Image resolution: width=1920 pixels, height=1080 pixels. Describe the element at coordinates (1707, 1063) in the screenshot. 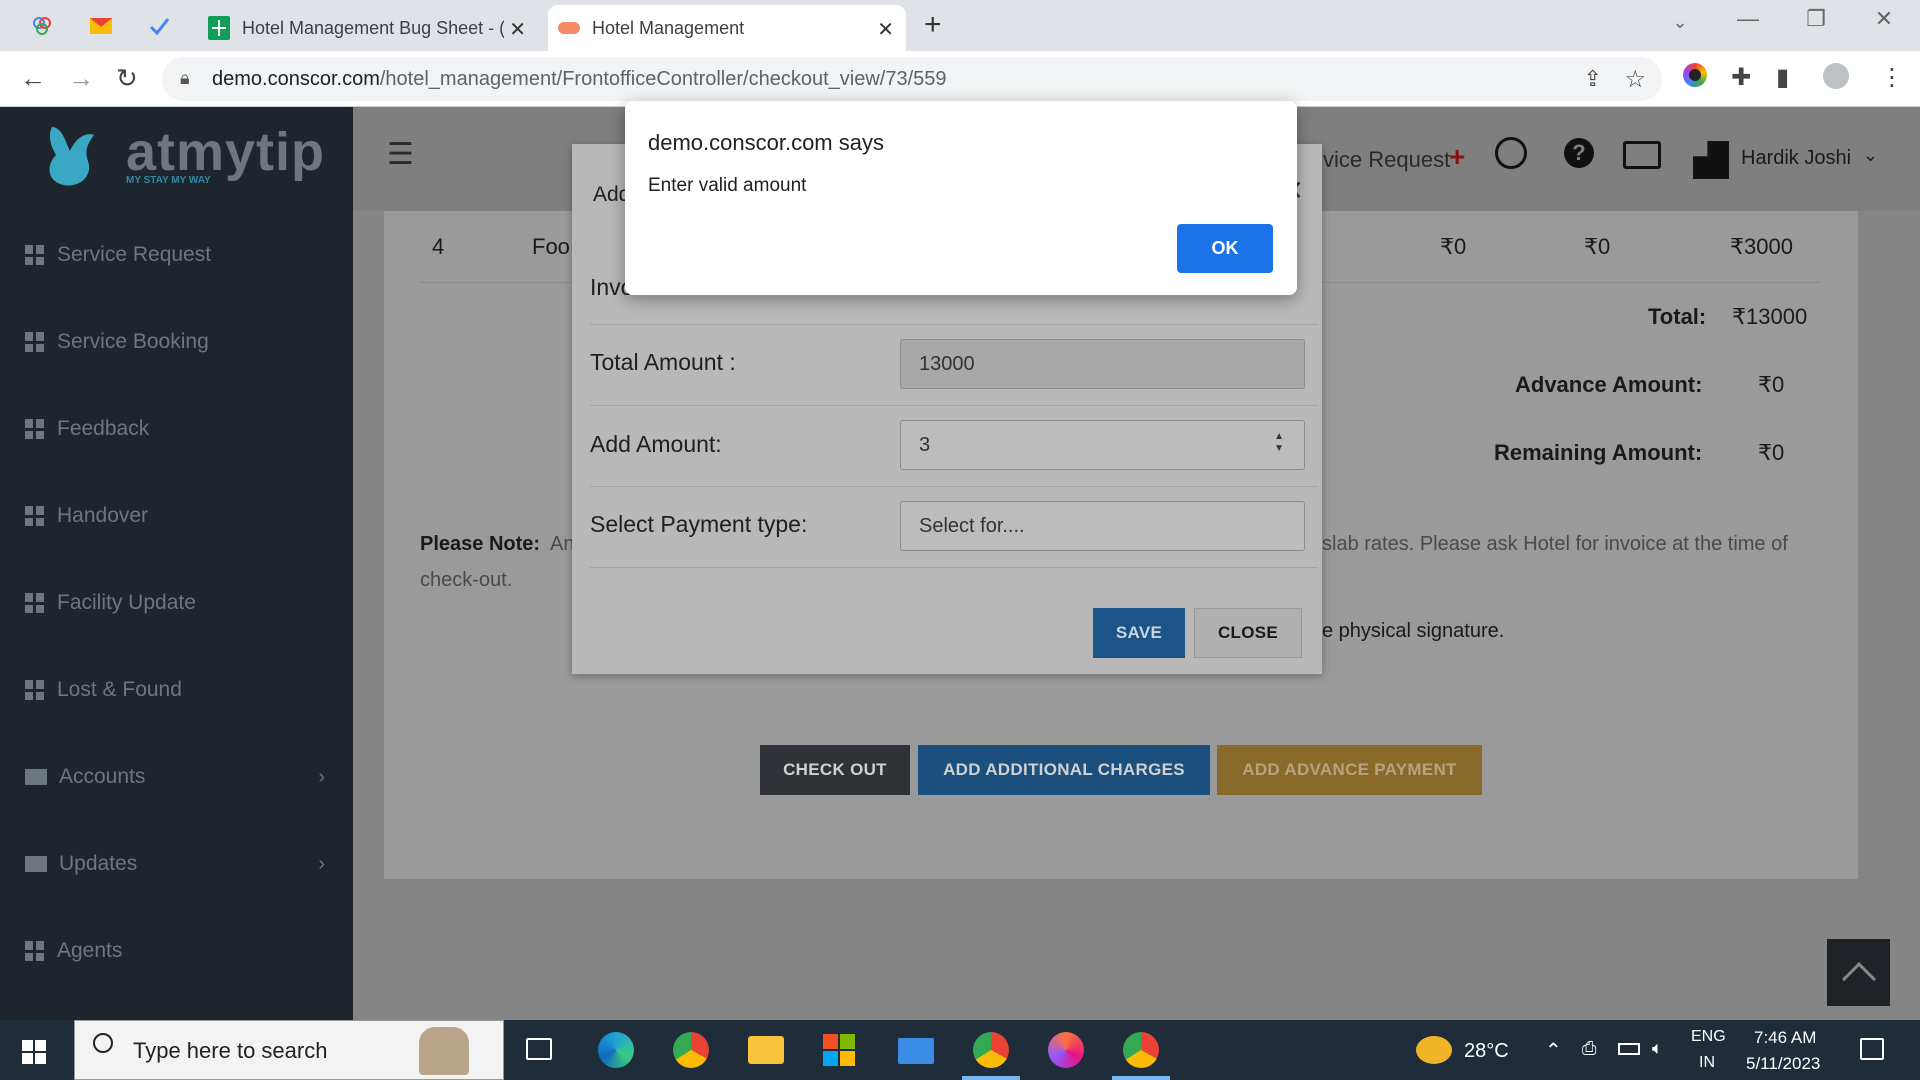

I see `lang-secondary: IN` at that location.